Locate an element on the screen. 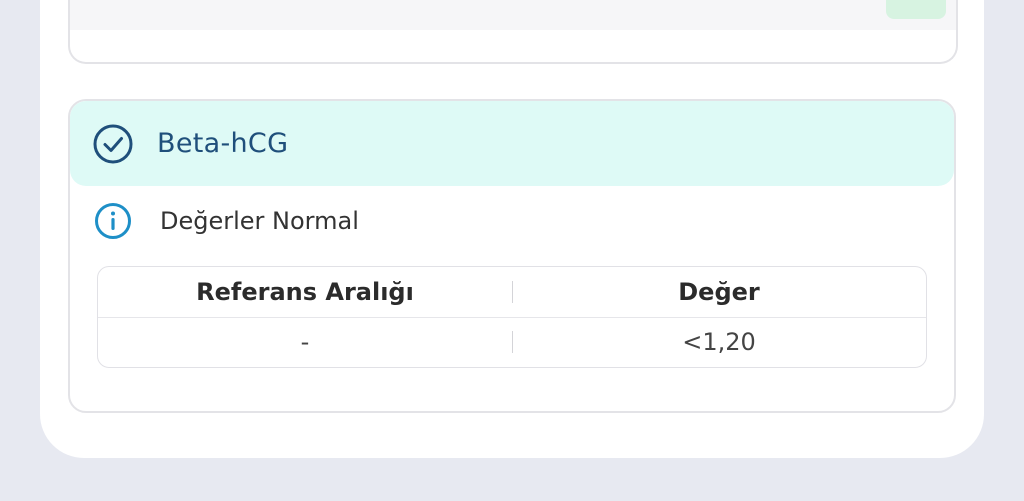  column-header-reference-range: Referans Aralığı is located at coordinates (305, 292).